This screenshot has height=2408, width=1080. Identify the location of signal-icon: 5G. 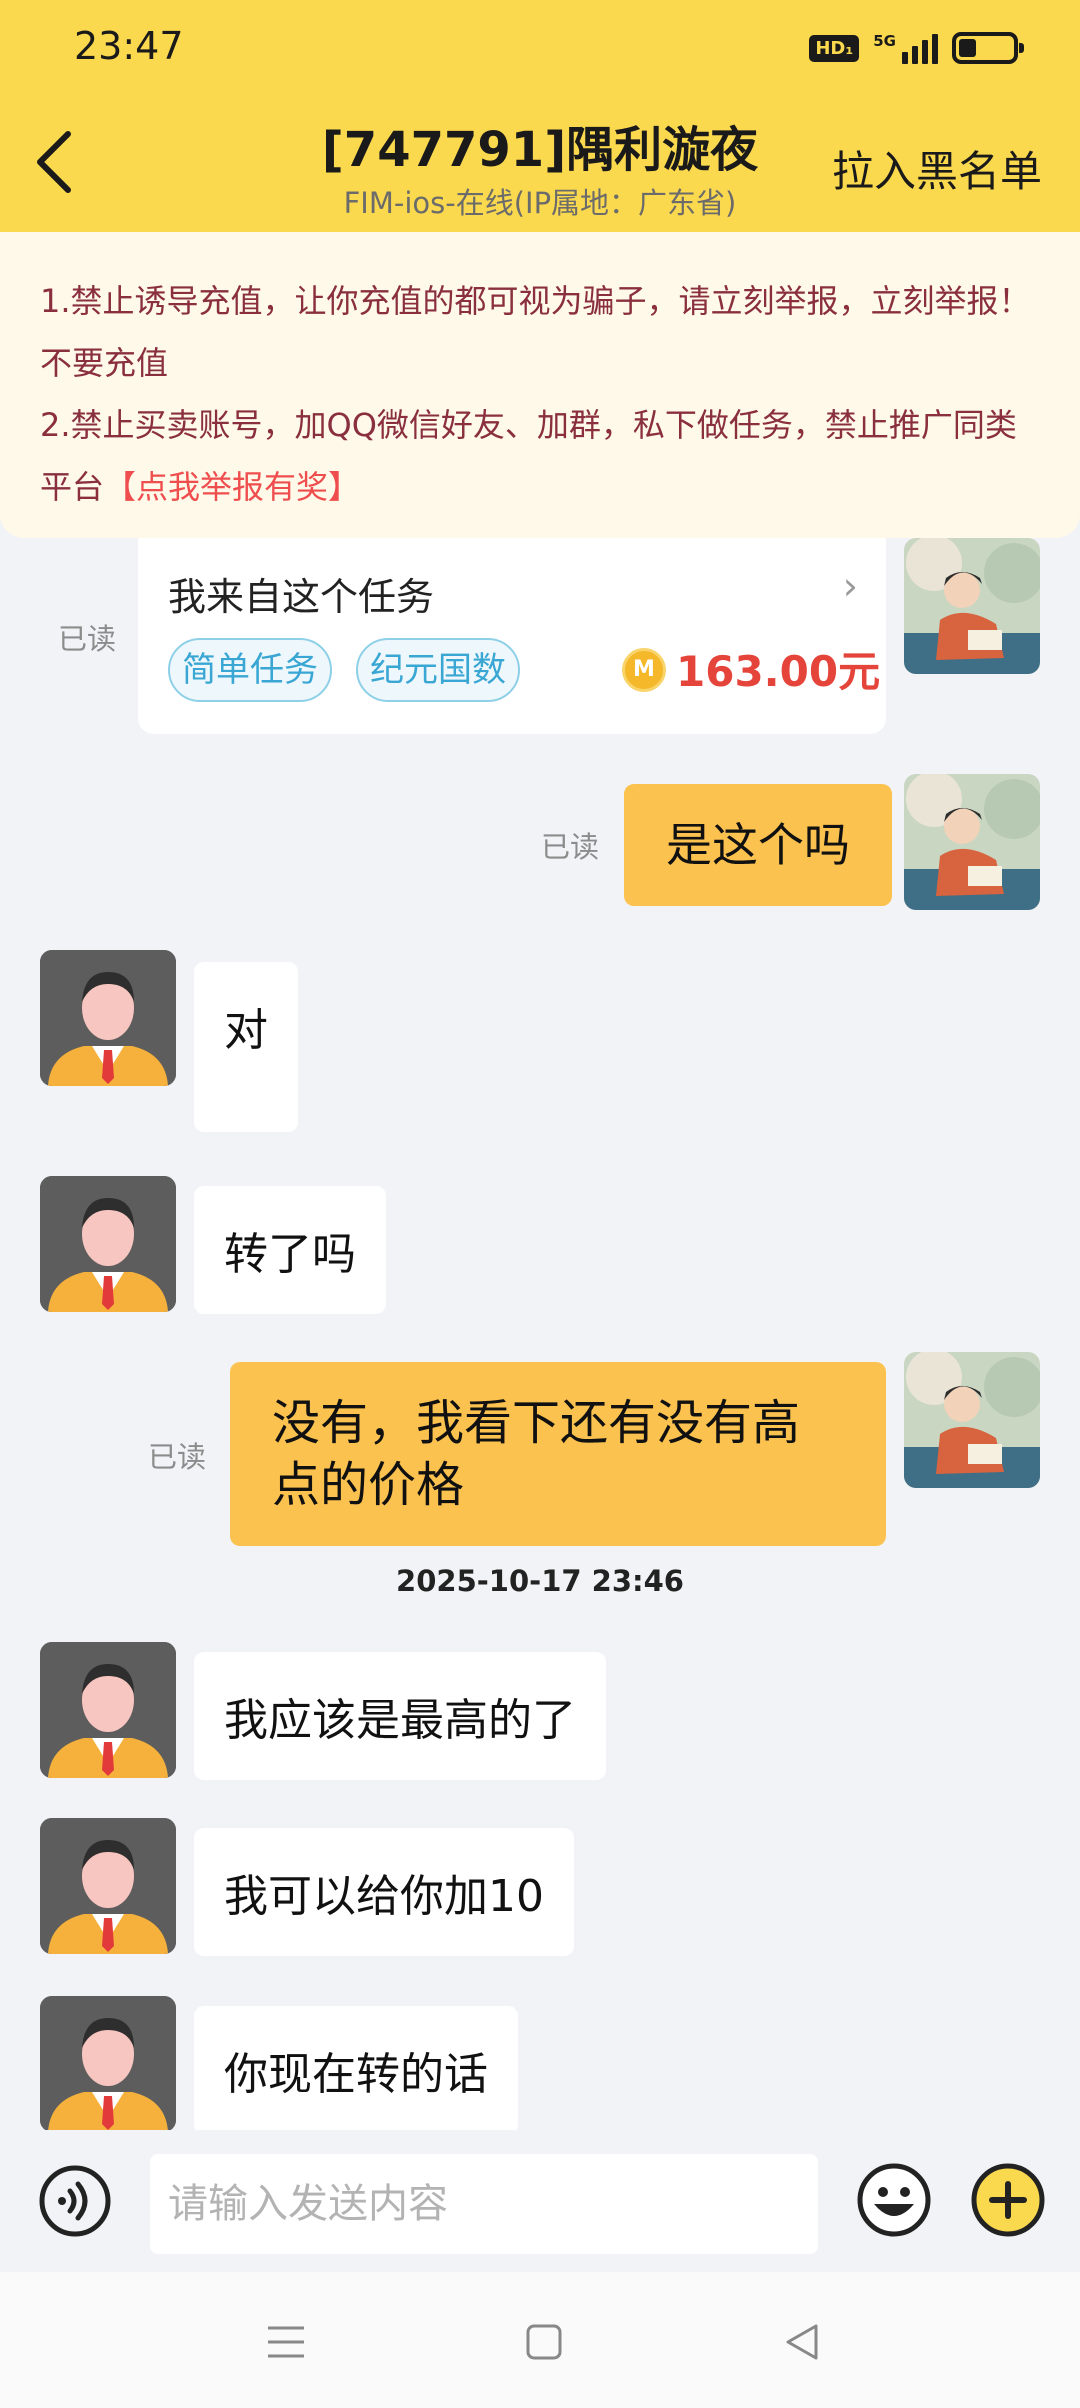
(905, 48).